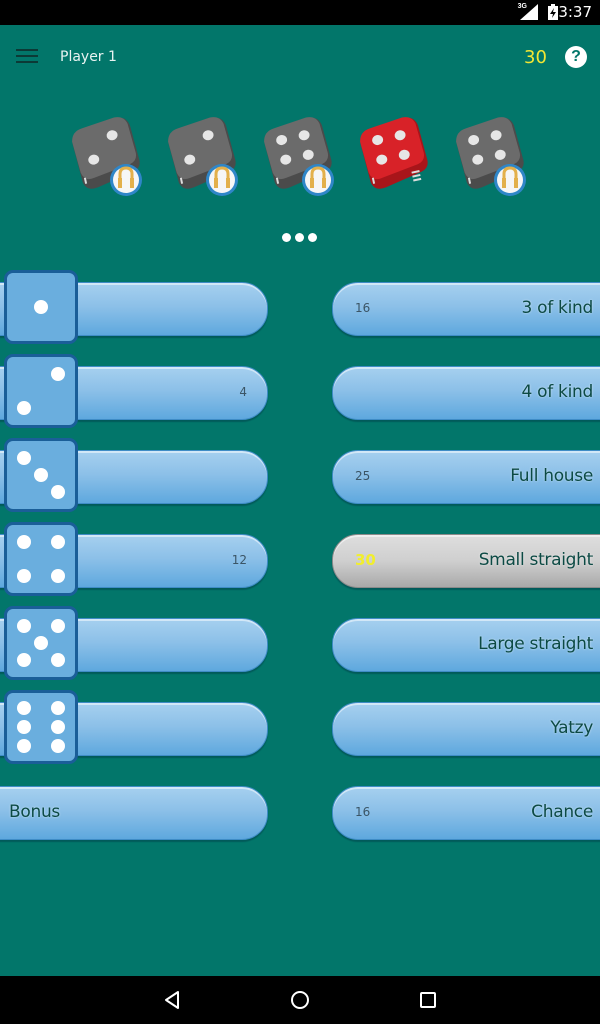  Describe the element at coordinates (239, 560) in the screenshot. I see `score-value: 12` at that location.